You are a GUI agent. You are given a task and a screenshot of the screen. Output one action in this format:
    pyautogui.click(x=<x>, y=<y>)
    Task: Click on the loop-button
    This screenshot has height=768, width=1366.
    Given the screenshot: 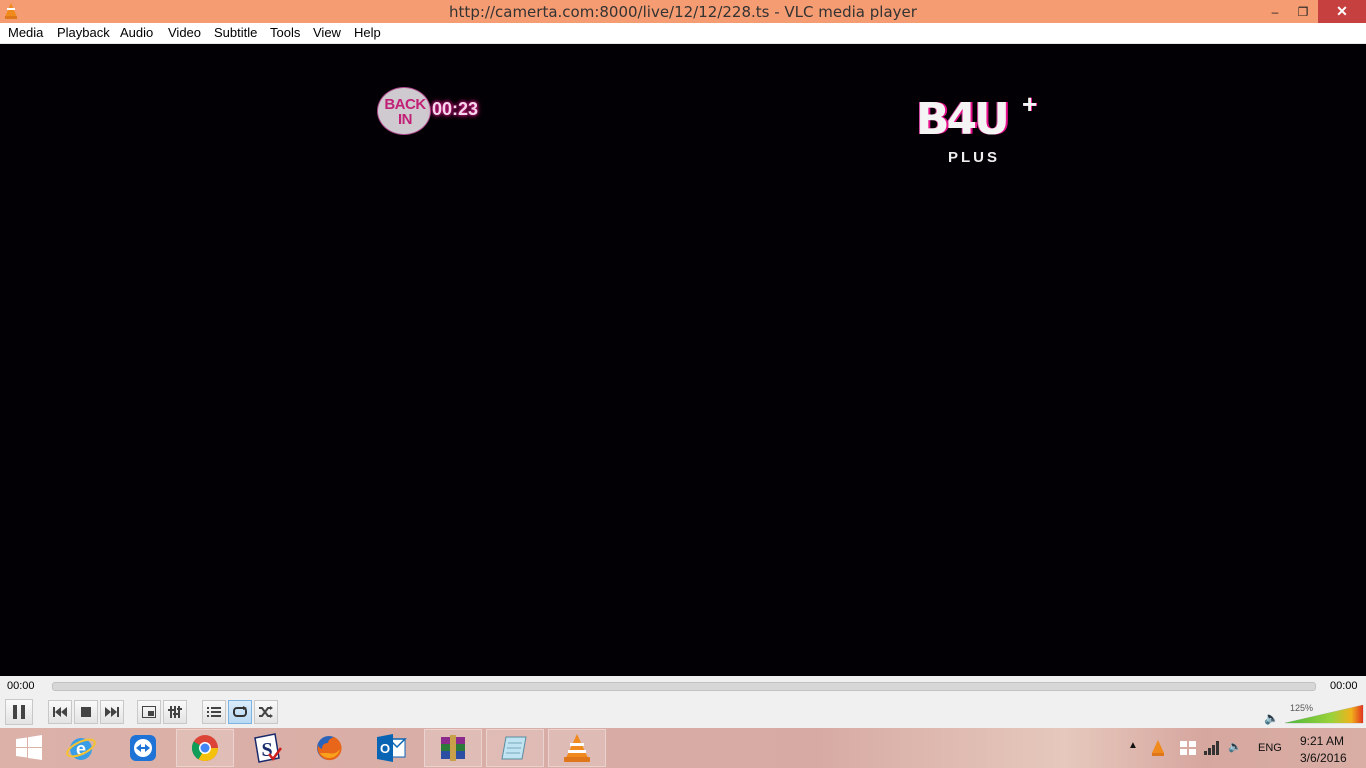 What is the action you would take?
    pyautogui.click(x=240, y=712)
    